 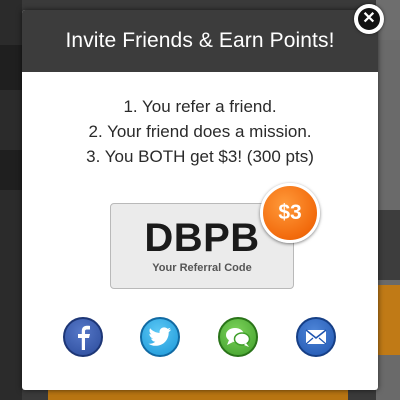 I want to click on facebook-icon, so click(x=84, y=337).